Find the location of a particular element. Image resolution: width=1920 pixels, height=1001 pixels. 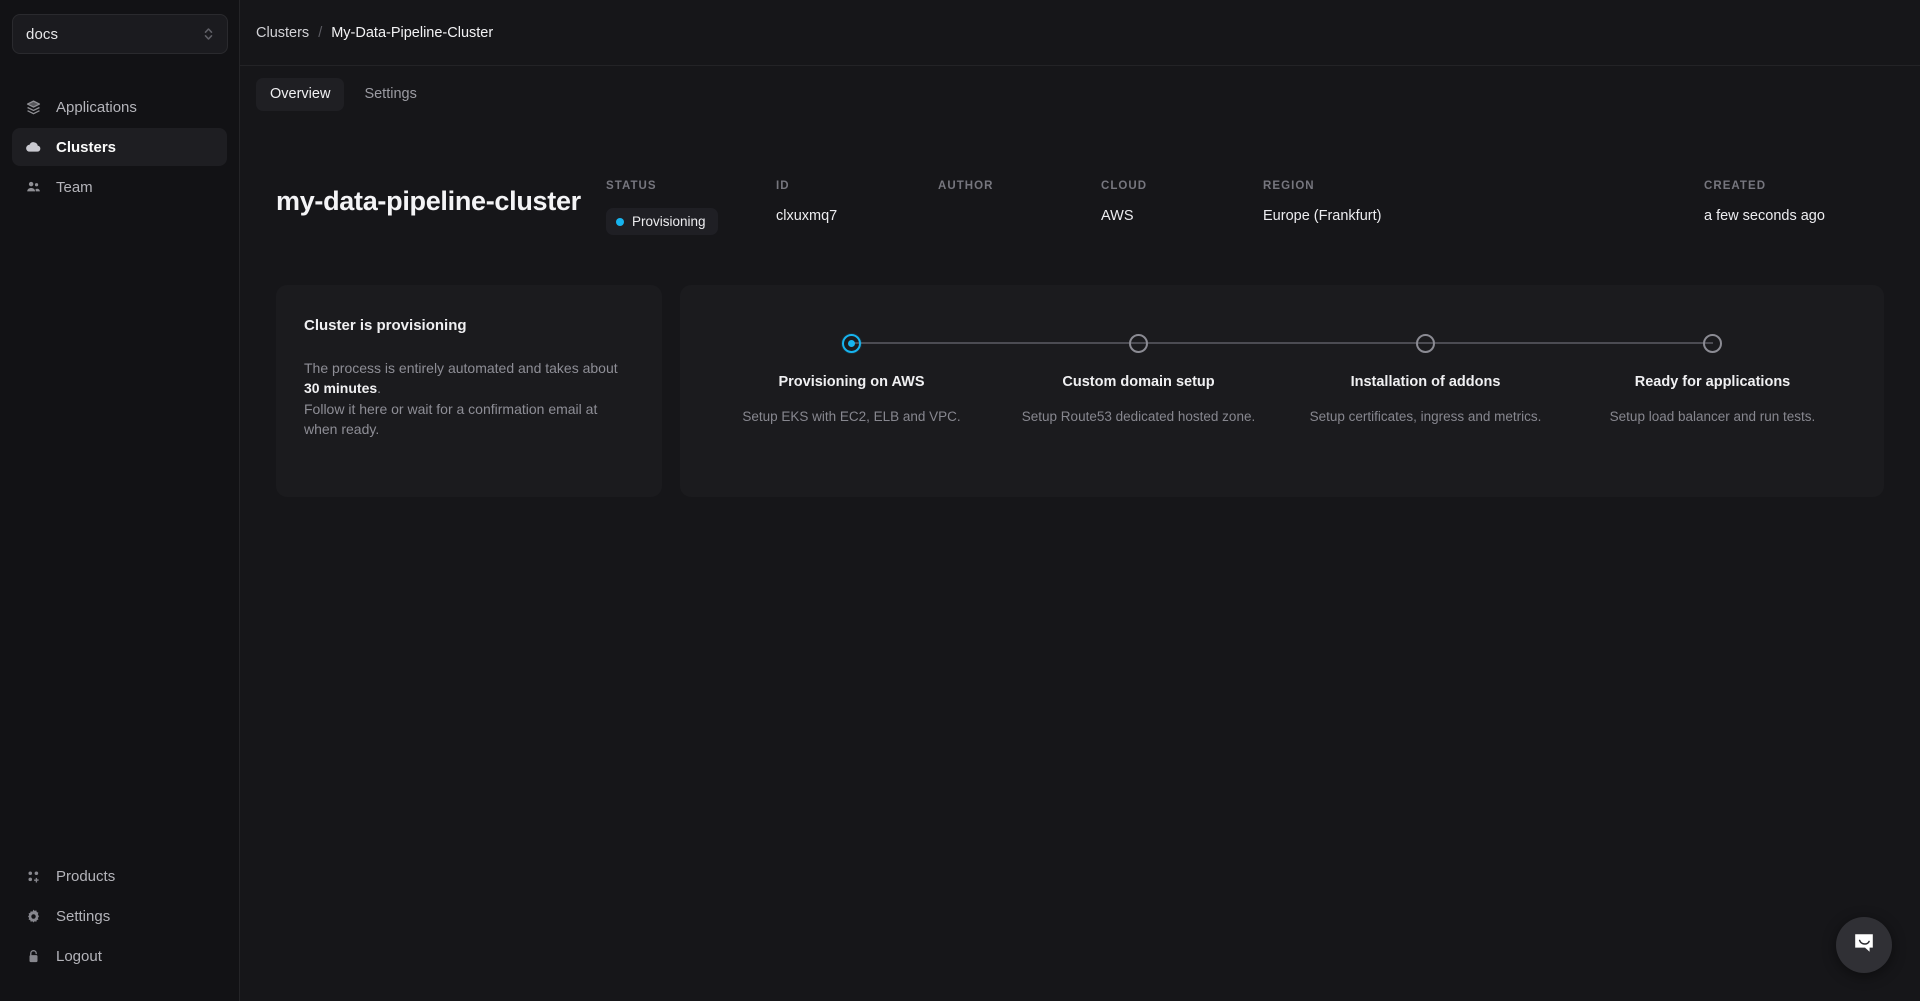

tab-overview: Overview is located at coordinates (300, 94).